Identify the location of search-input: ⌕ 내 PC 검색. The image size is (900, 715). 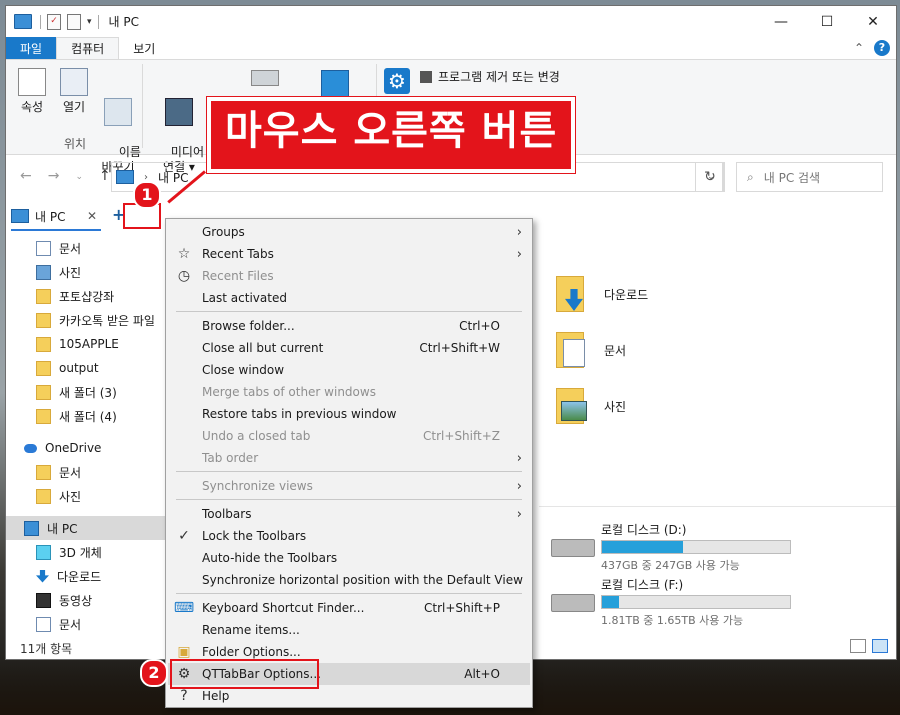
(809, 177).